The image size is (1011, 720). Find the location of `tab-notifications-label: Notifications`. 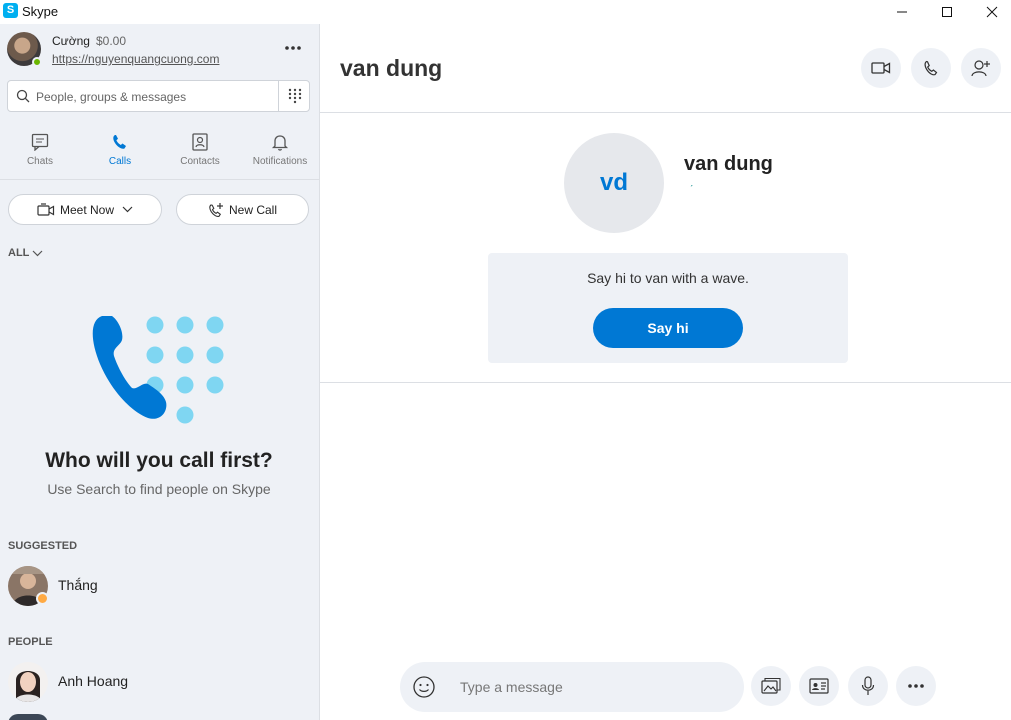

tab-notifications-label: Notifications is located at coordinates (280, 161).